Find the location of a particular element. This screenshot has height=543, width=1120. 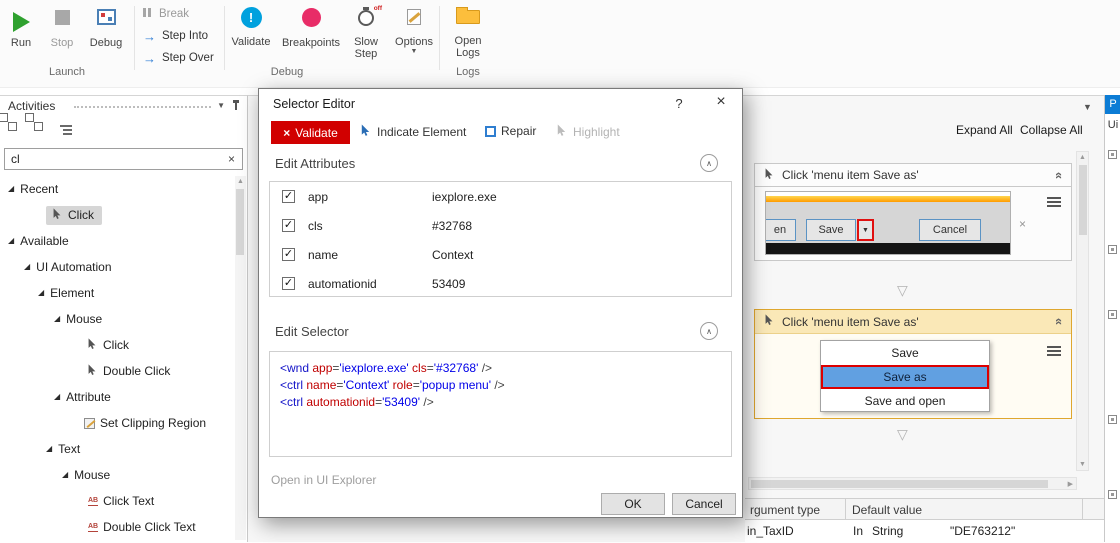

argument-default-value-cell: "DE763212" is located at coordinates (982, 531).